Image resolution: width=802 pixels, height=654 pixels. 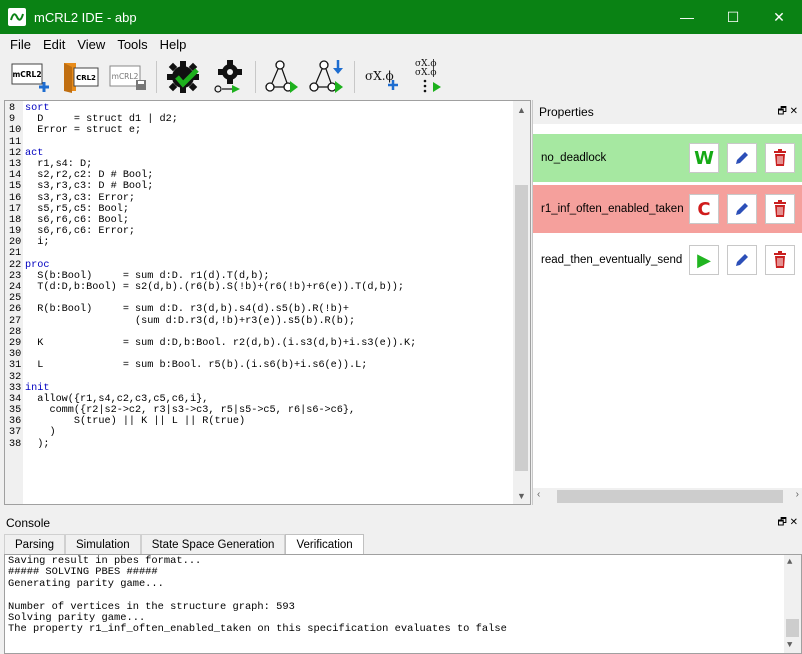 I want to click on maximize-button: ☐, so click(x=733, y=17).